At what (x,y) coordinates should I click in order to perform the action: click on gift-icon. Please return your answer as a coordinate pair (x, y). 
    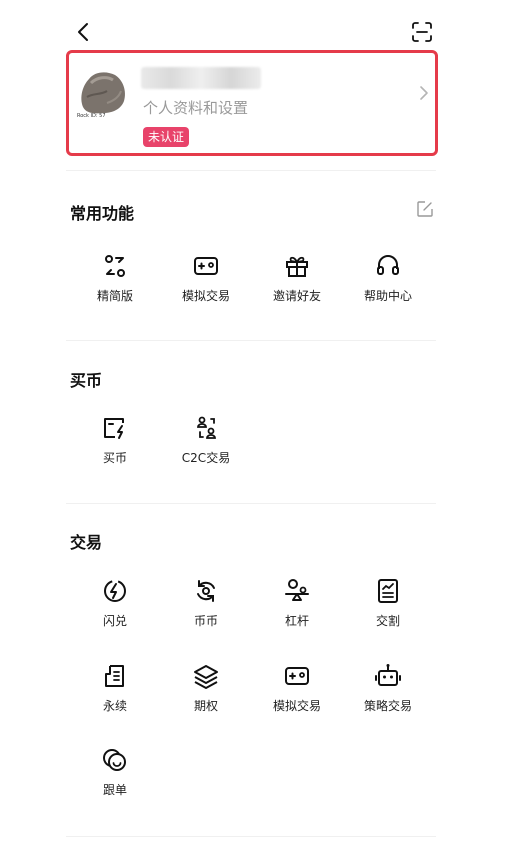
    Looking at the image, I should click on (297, 266).